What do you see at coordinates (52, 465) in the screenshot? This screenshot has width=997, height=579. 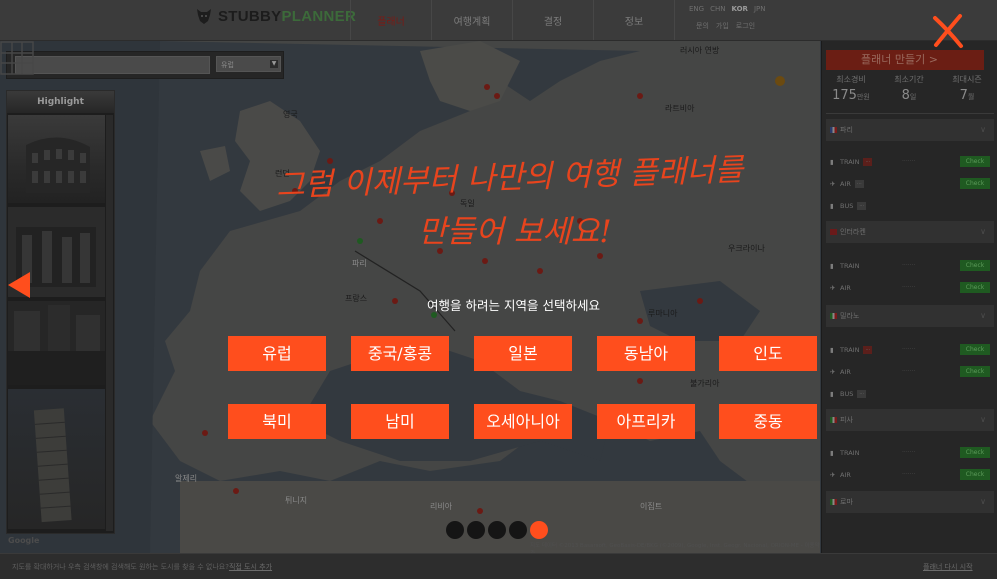 I see `pisa-tower-image` at bounding box center [52, 465].